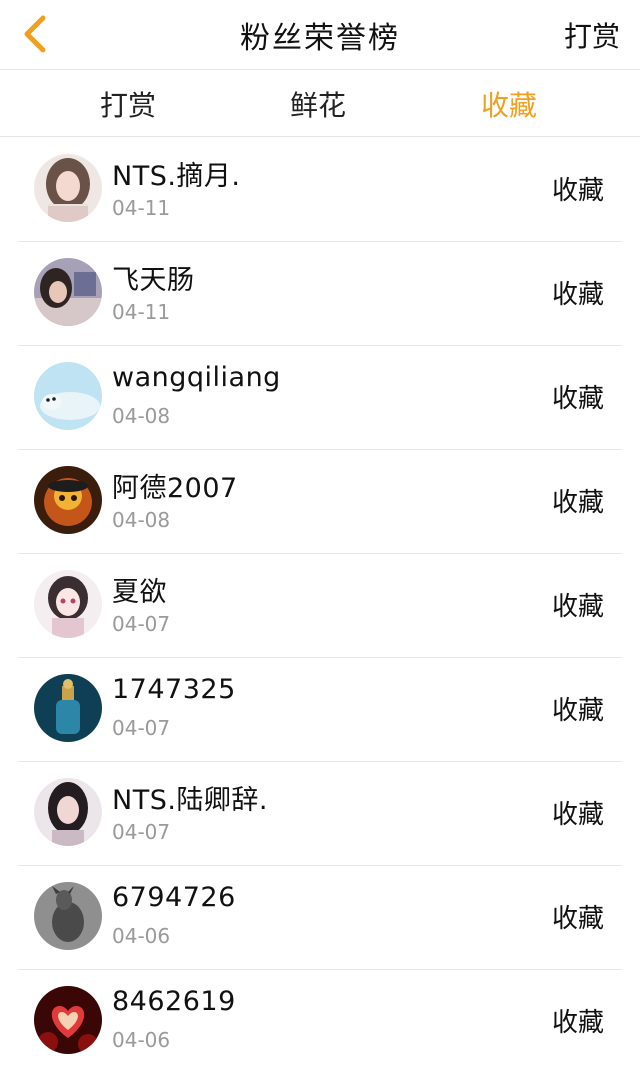 Image resolution: width=640 pixels, height=1074 pixels. Describe the element at coordinates (320, 1022) in the screenshot. I see `list-item: 8462619 04-06 收藏` at that location.